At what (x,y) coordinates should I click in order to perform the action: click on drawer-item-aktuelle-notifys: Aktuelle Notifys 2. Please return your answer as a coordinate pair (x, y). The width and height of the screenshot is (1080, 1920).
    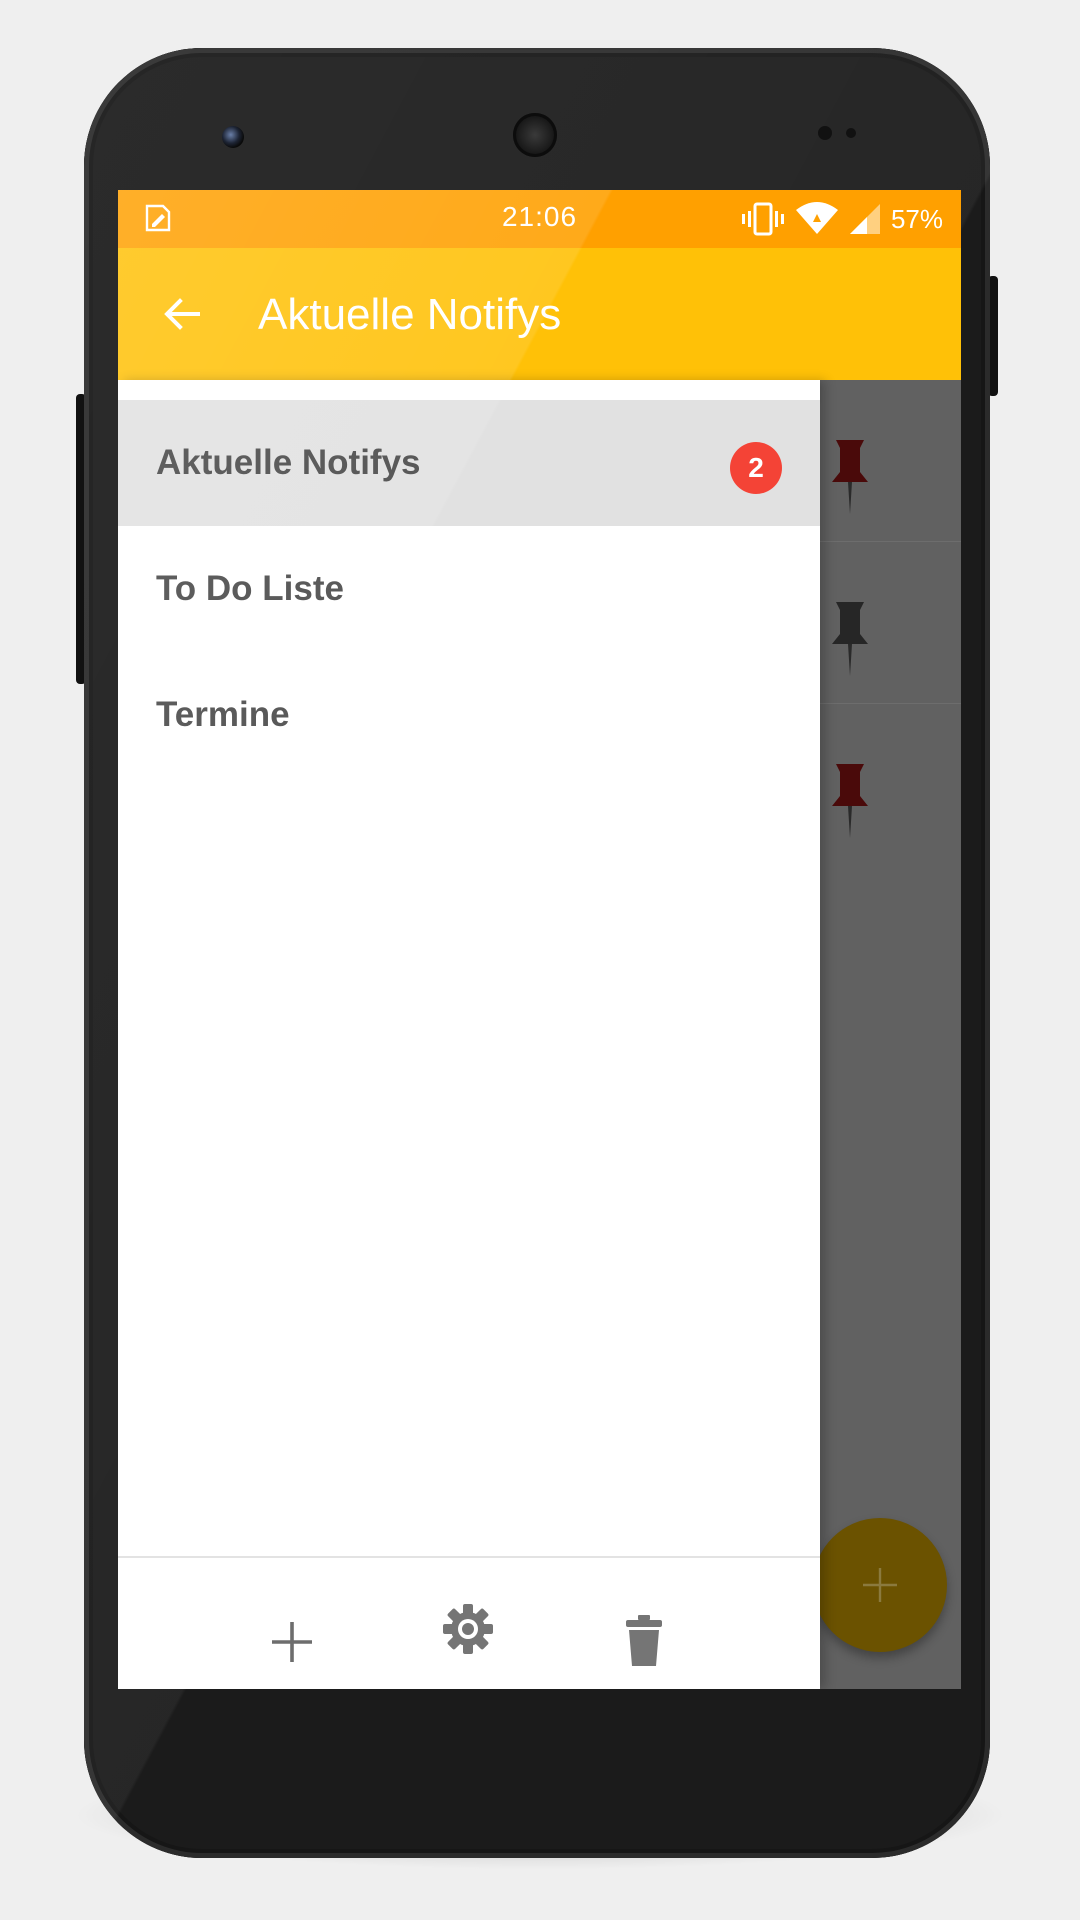
    Looking at the image, I should click on (469, 463).